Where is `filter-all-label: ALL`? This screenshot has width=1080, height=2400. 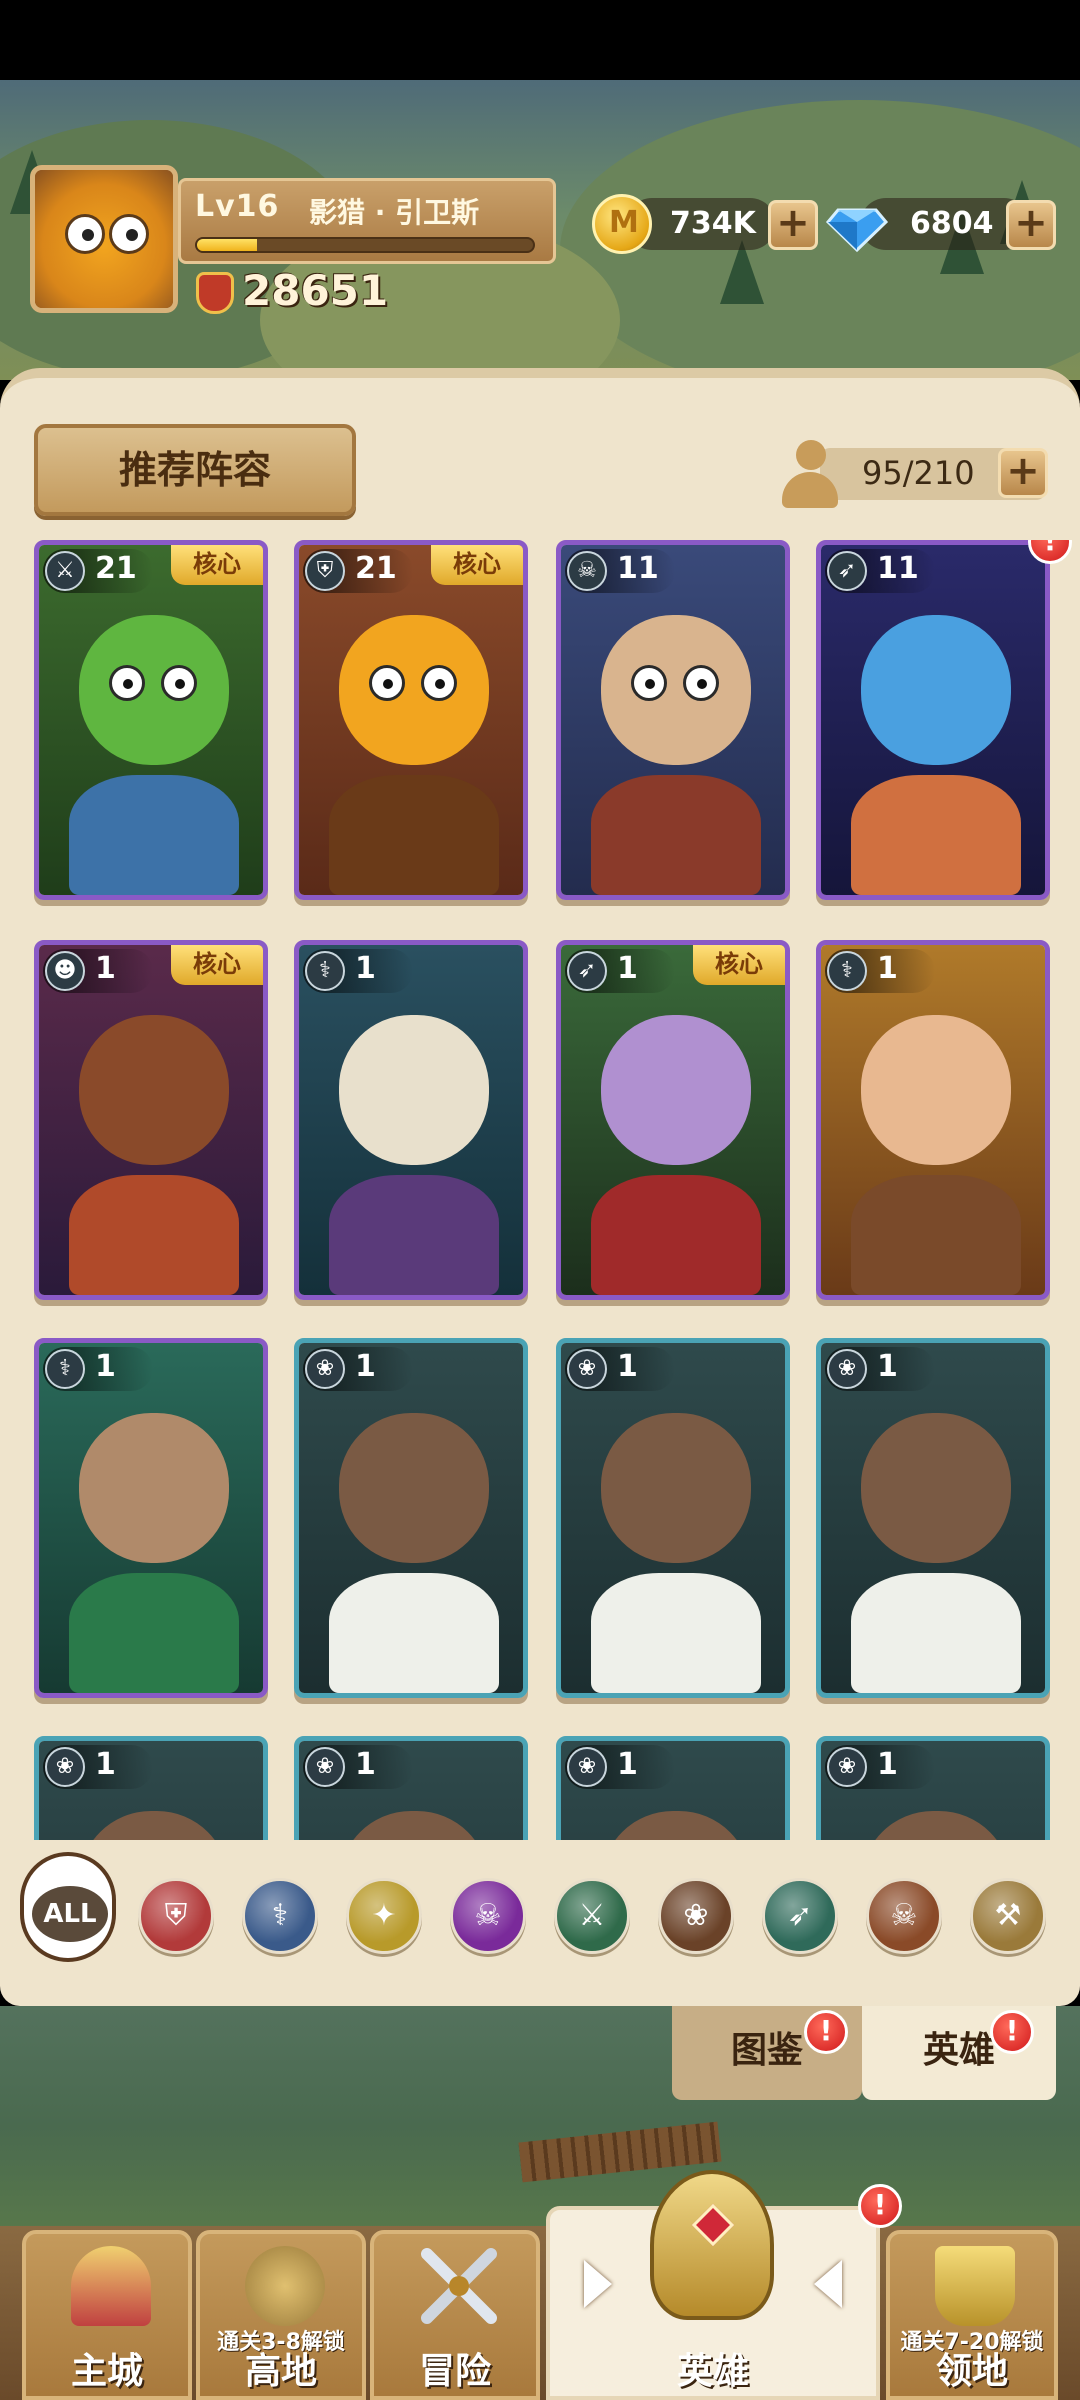 filter-all-label: ALL is located at coordinates (70, 1914).